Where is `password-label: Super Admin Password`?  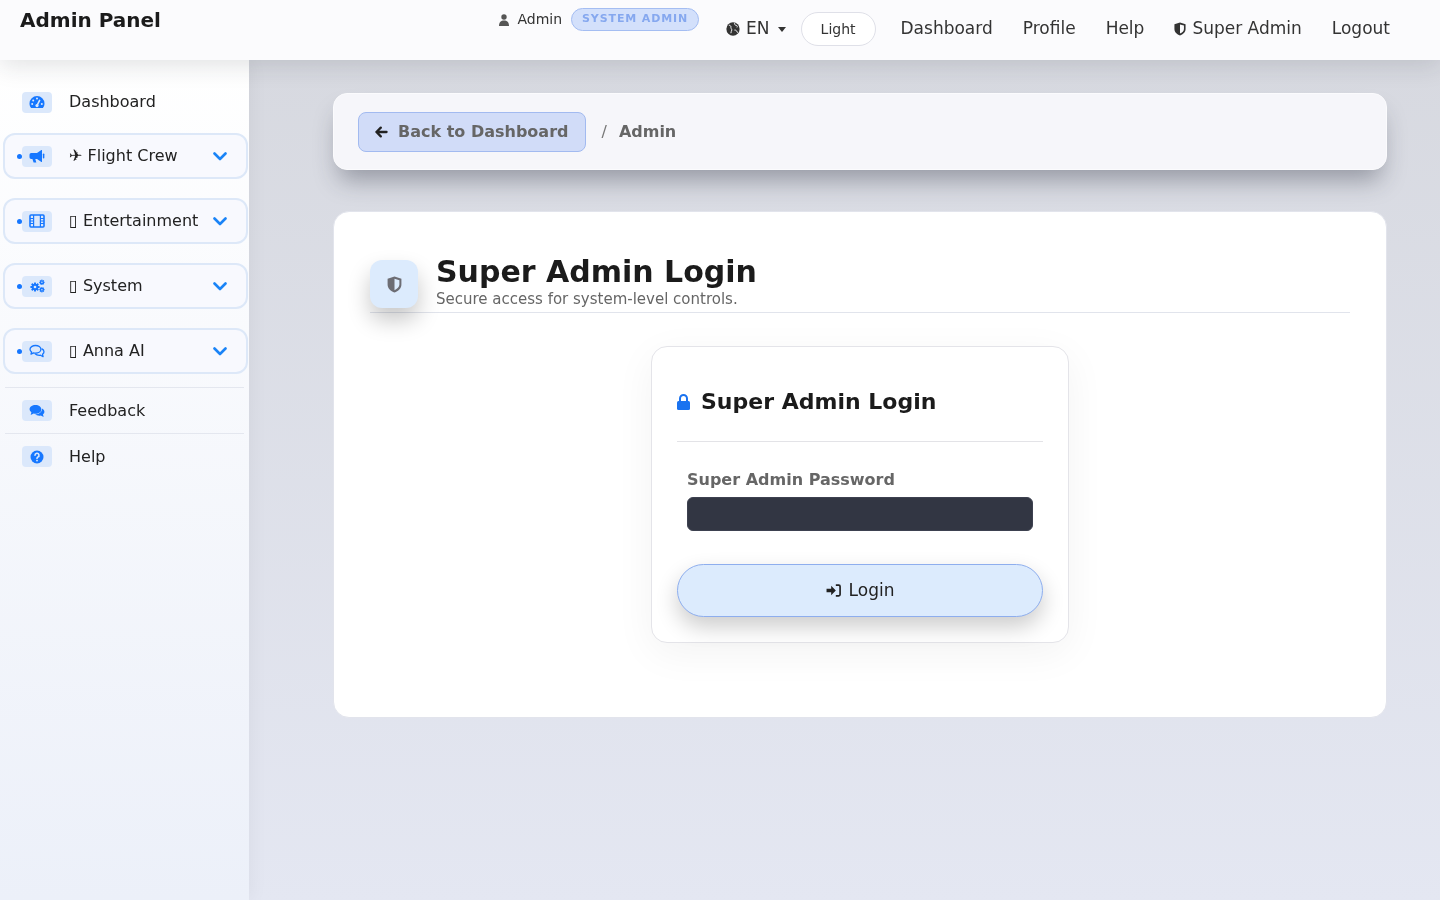 password-label: Super Admin Password is located at coordinates (791, 479).